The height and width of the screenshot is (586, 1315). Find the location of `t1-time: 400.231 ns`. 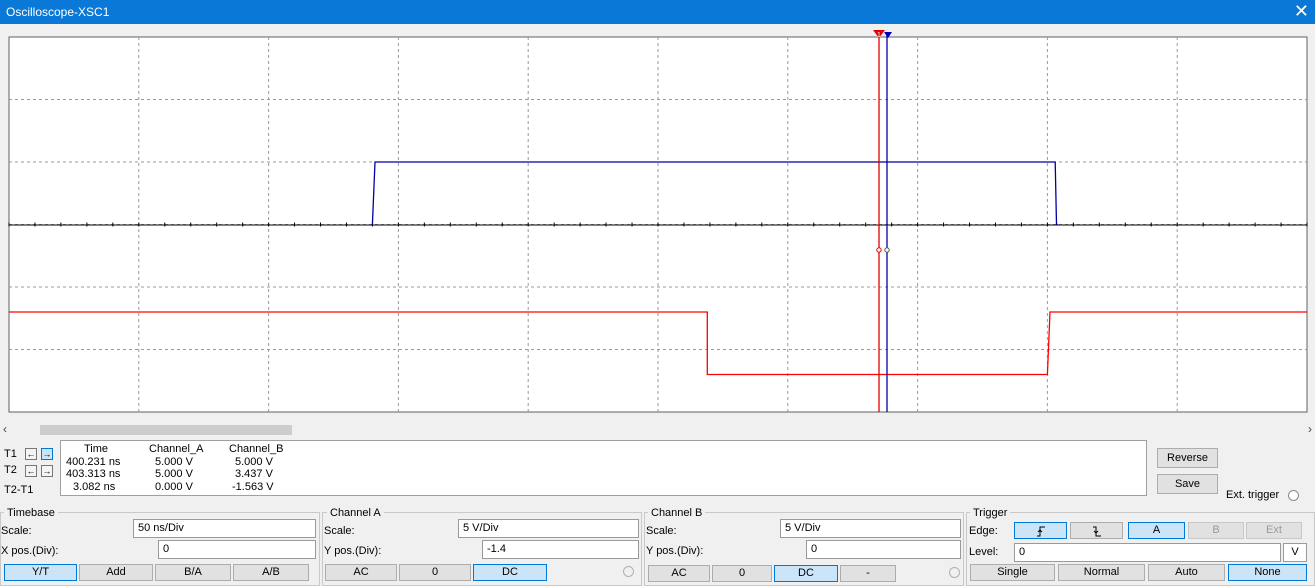

t1-time: 400.231 ns is located at coordinates (93, 462).